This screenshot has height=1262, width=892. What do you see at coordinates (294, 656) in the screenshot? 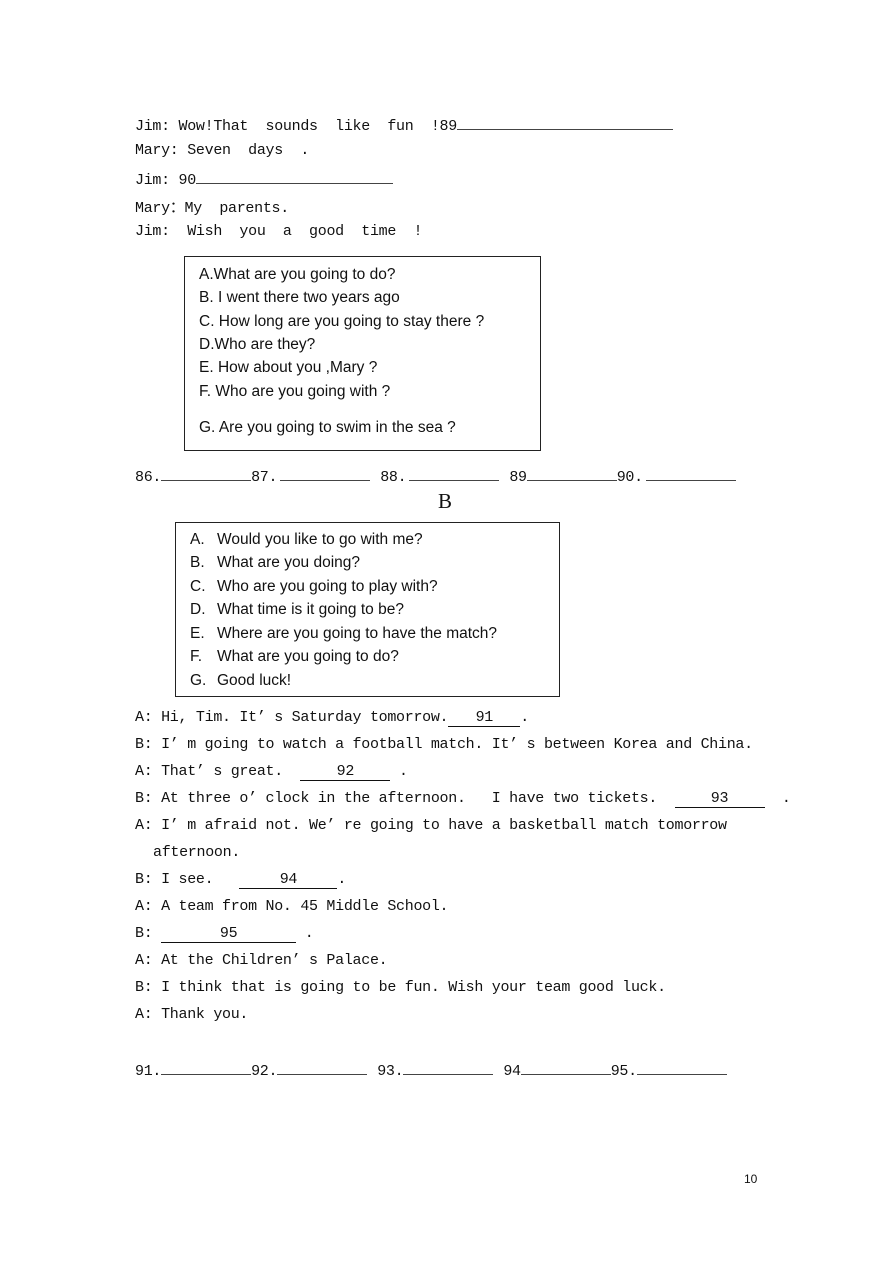
I see `option-f: F. What are you going to do?` at bounding box center [294, 656].